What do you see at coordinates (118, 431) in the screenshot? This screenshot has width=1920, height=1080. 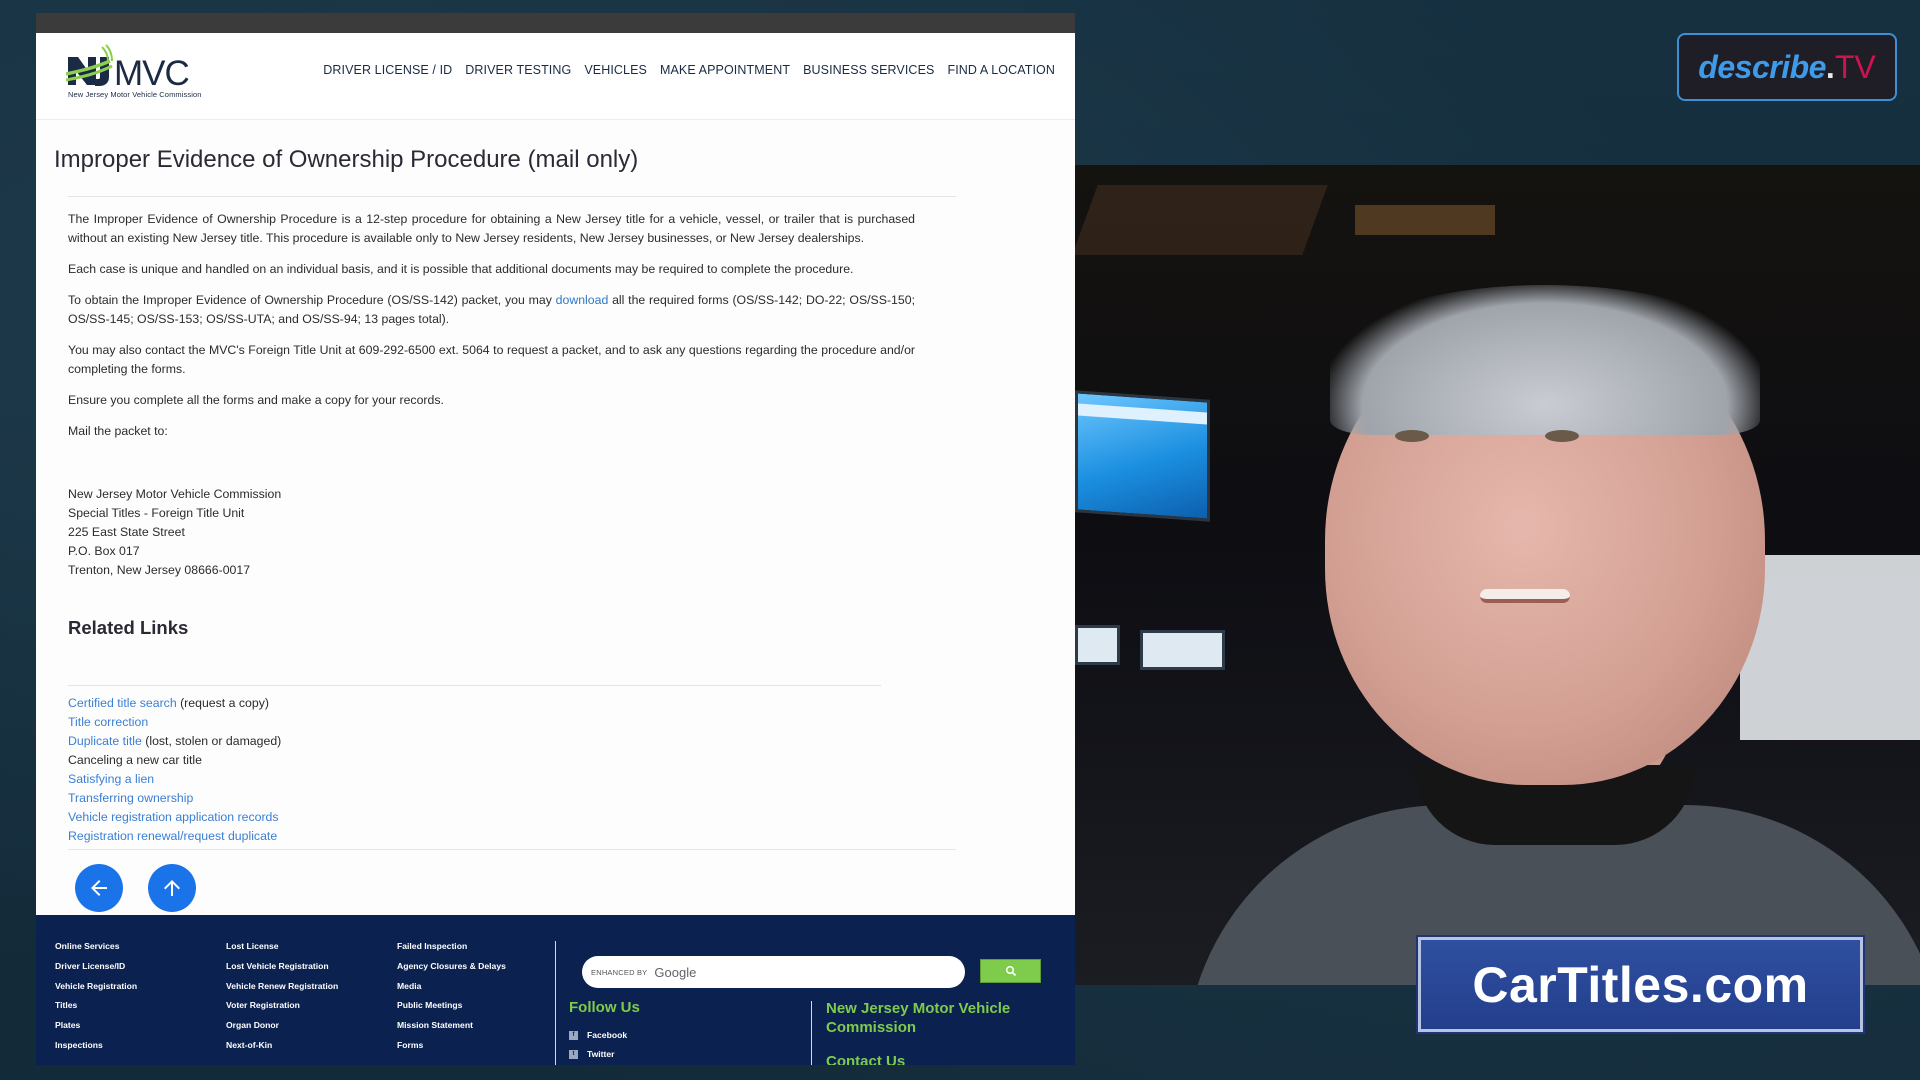 I see `paragraph-mail: Mail the packet to:` at bounding box center [118, 431].